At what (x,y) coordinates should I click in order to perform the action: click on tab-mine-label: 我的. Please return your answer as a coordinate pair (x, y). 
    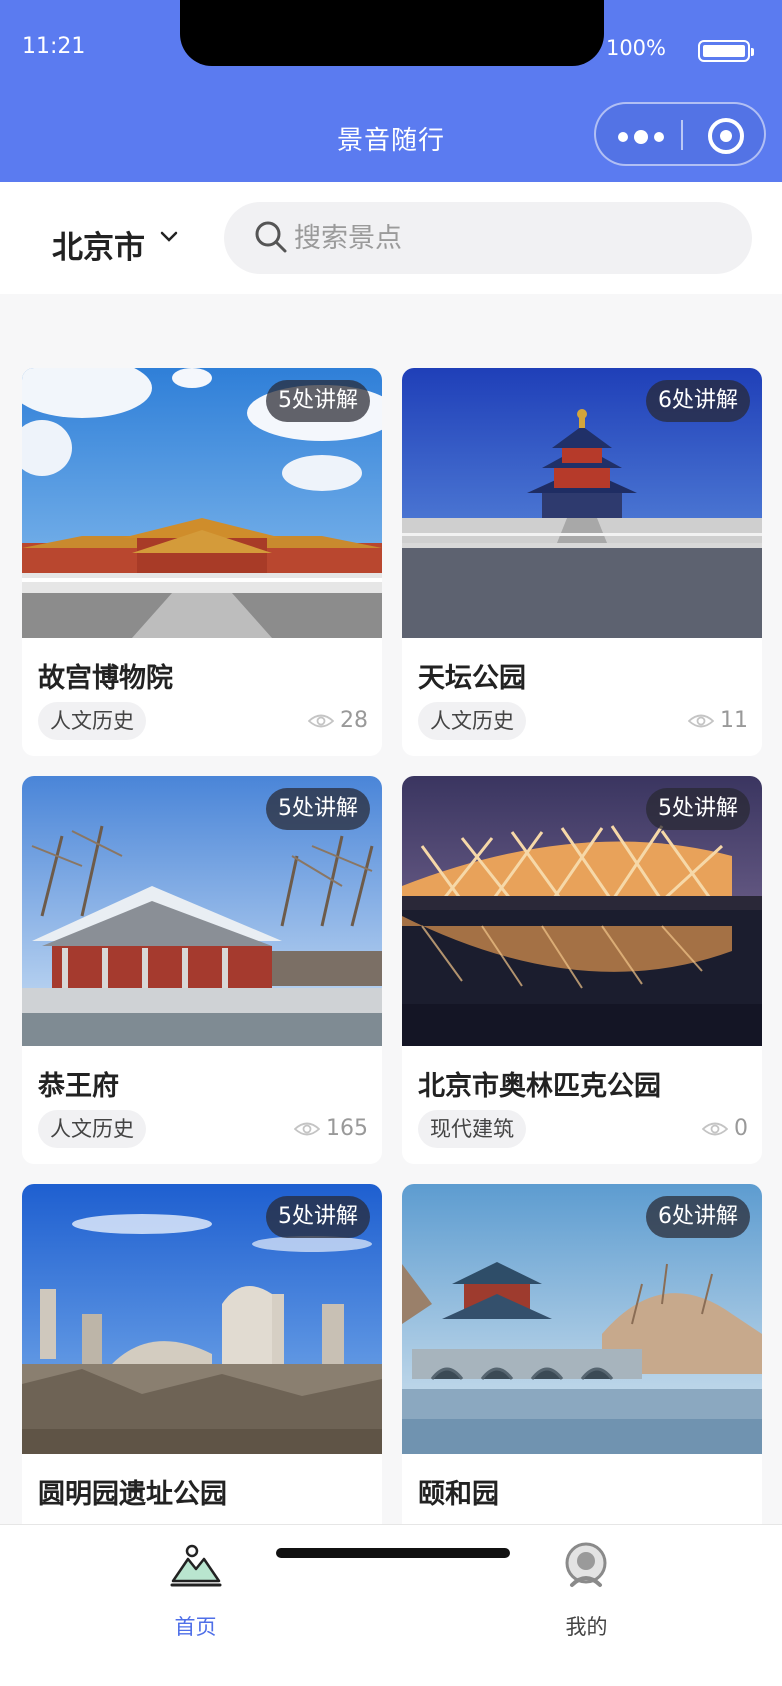
    Looking at the image, I should click on (586, 1627).